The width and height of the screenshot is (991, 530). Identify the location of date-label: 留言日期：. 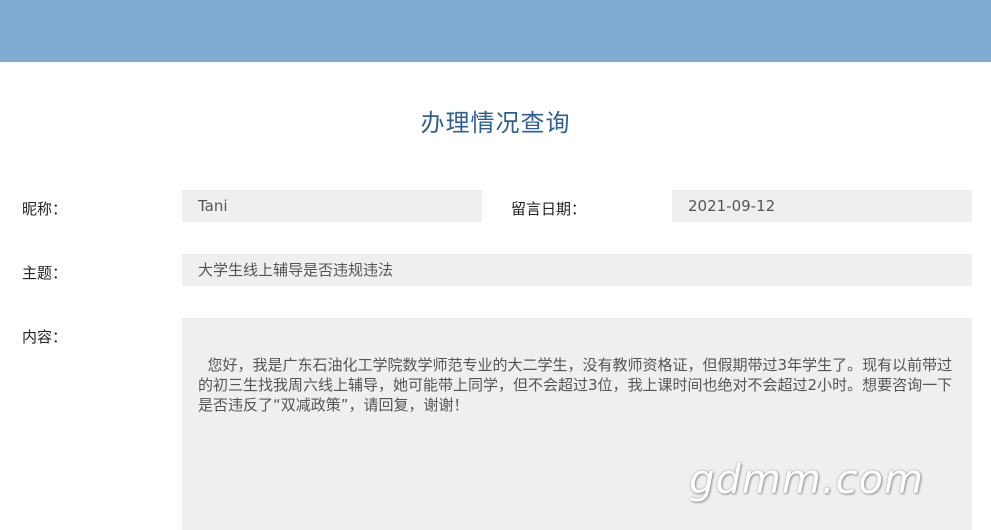
(549, 209).